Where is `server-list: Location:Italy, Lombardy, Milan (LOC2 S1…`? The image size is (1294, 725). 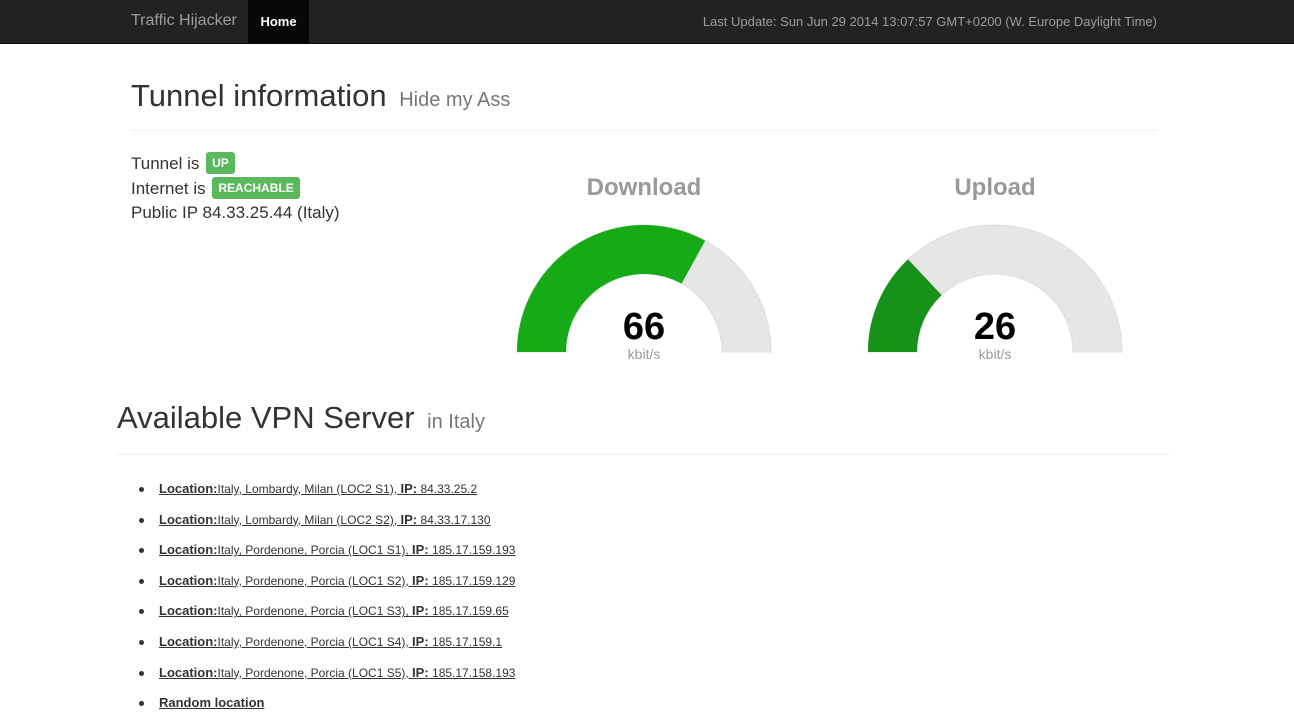
server-list: Location:Italy, Lombardy, Milan (LOC2 S1… is located at coordinates (326, 602).